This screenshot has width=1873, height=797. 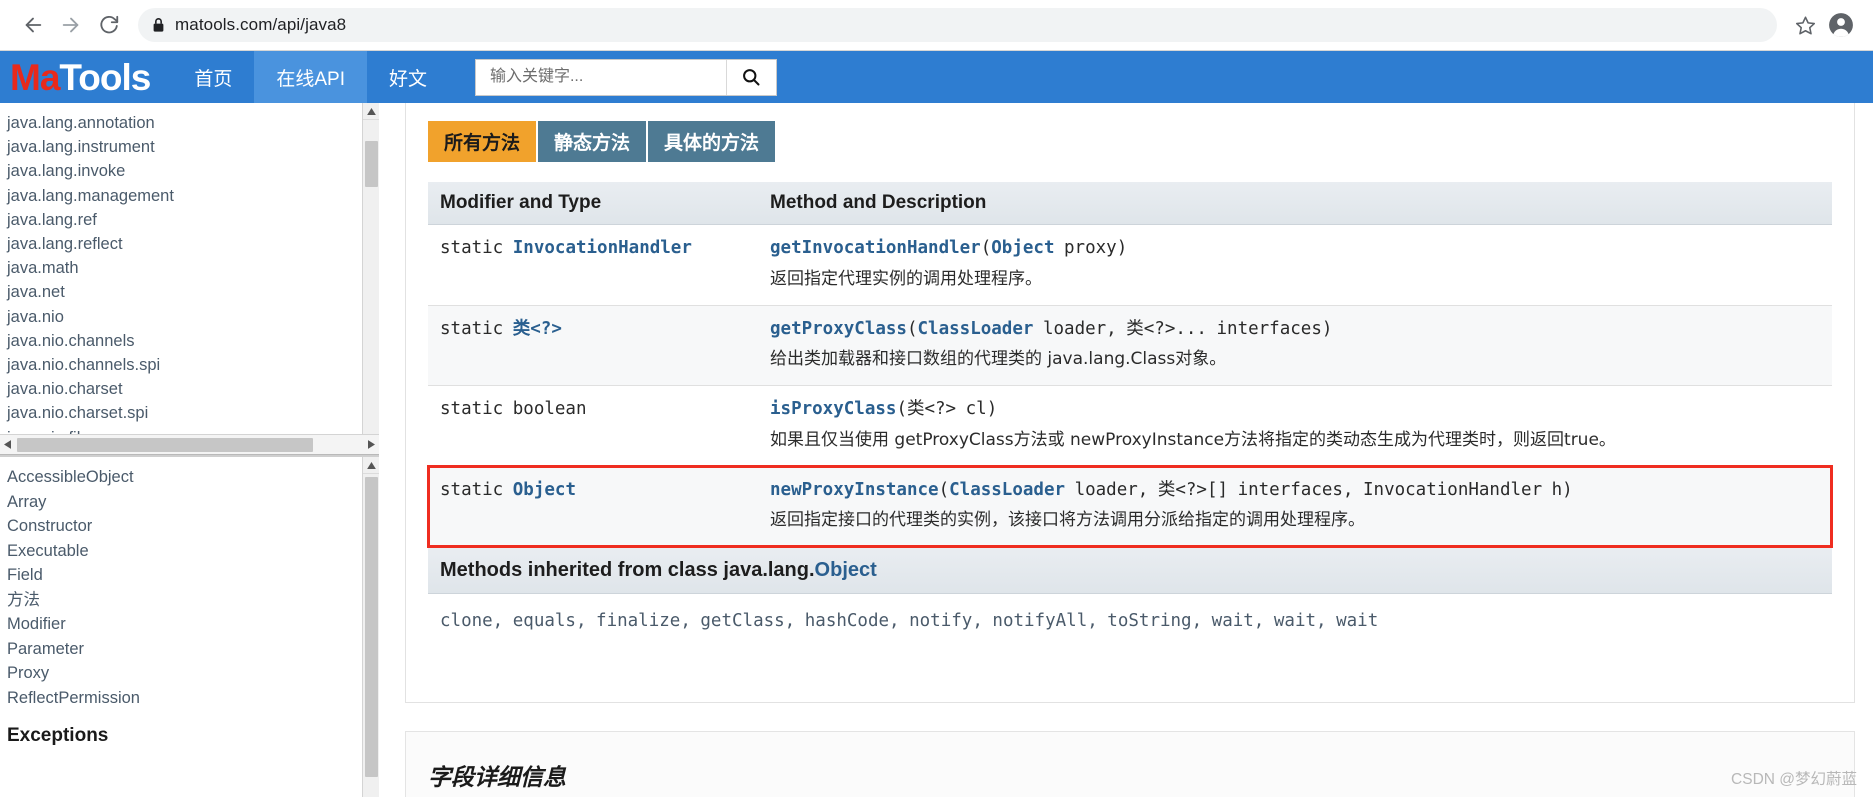 What do you see at coordinates (191, 244) in the screenshot?
I see `package-item: java.lang.reflect` at bounding box center [191, 244].